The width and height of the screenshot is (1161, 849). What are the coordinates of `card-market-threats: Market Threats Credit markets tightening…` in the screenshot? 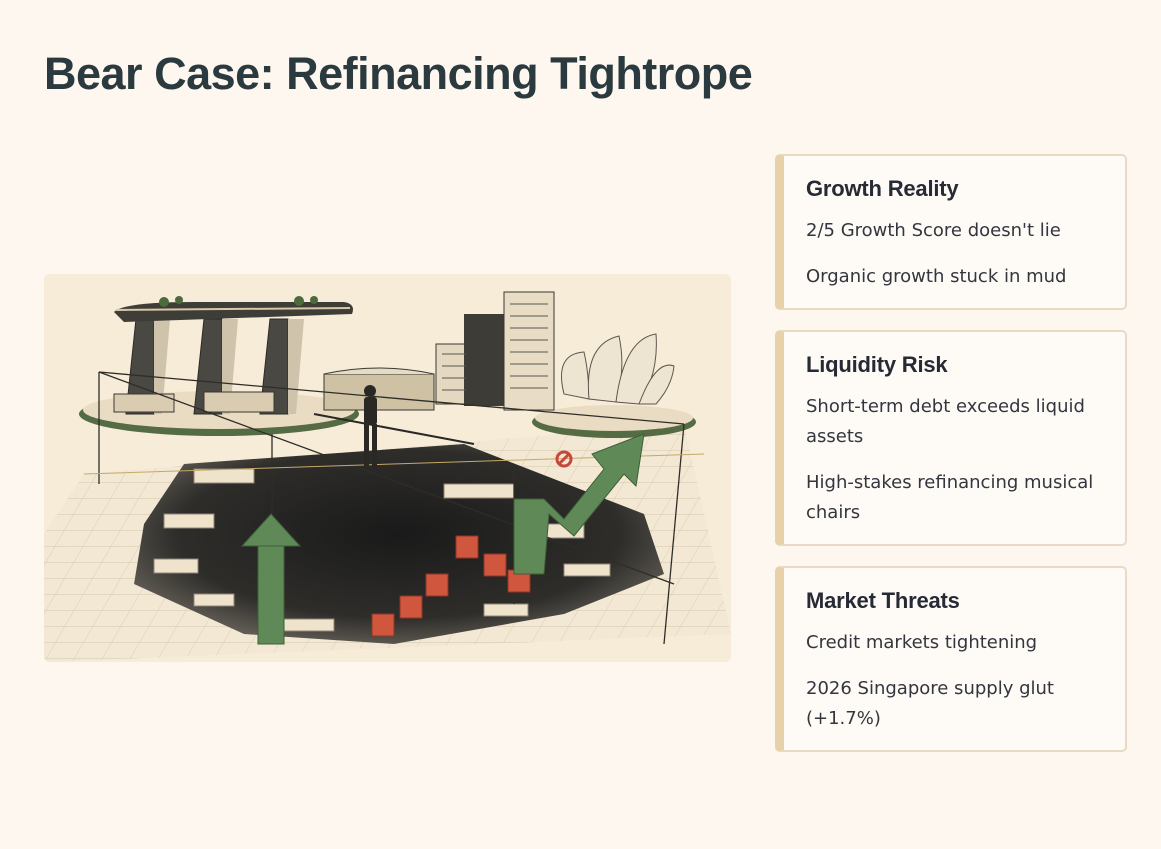 It's located at (951, 659).